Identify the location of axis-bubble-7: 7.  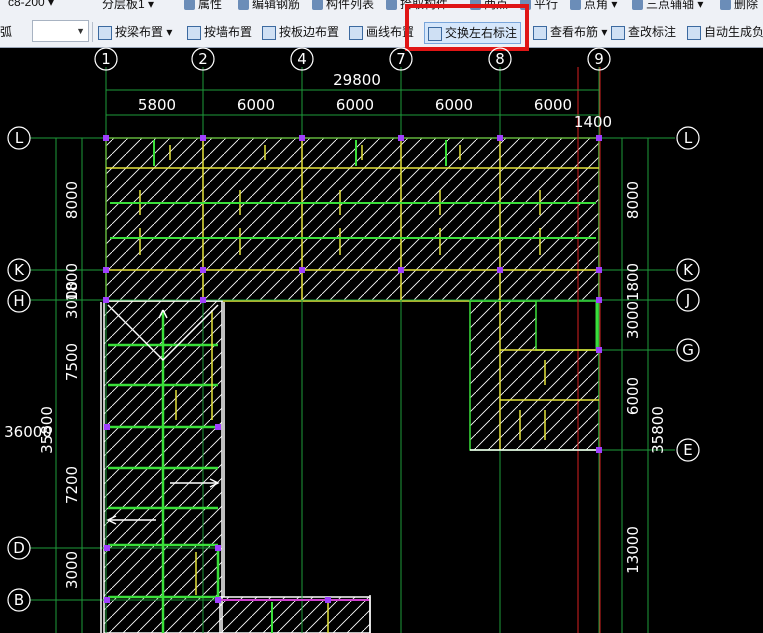
(401, 59).